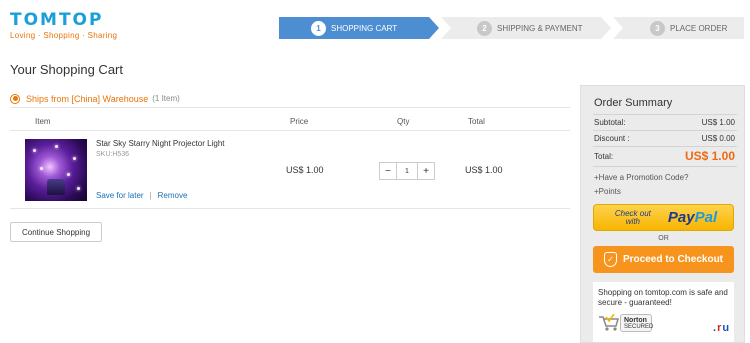 Image resolution: width=750 pixels, height=343 pixels. What do you see at coordinates (388, 171) in the screenshot?
I see `qty-decrease-button: −` at bounding box center [388, 171].